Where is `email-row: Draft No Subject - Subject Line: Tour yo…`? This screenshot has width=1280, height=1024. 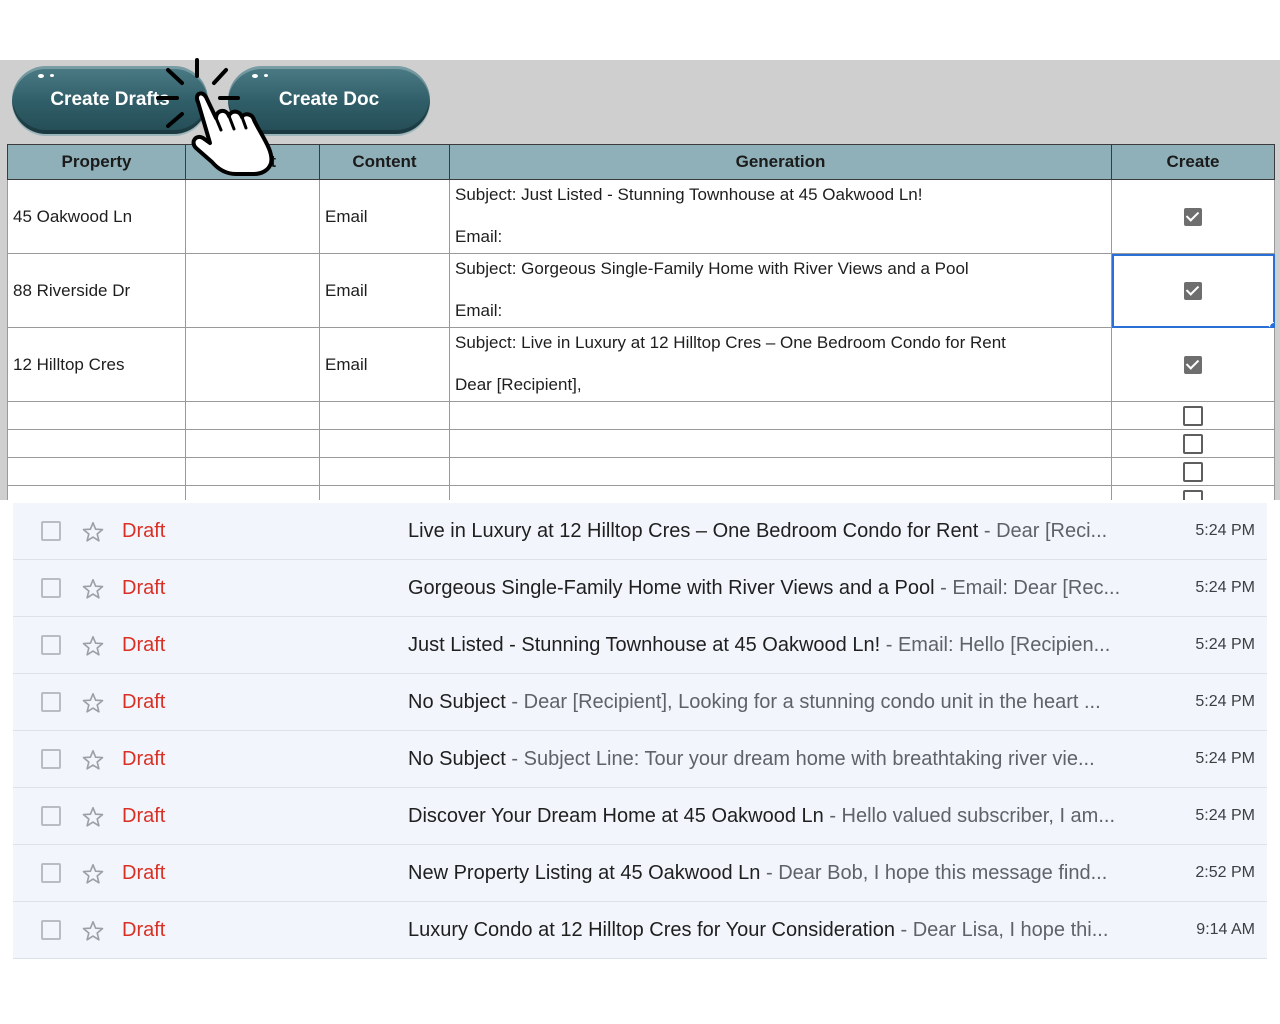 email-row: Draft No Subject - Subject Line: Tour yo… is located at coordinates (640, 759).